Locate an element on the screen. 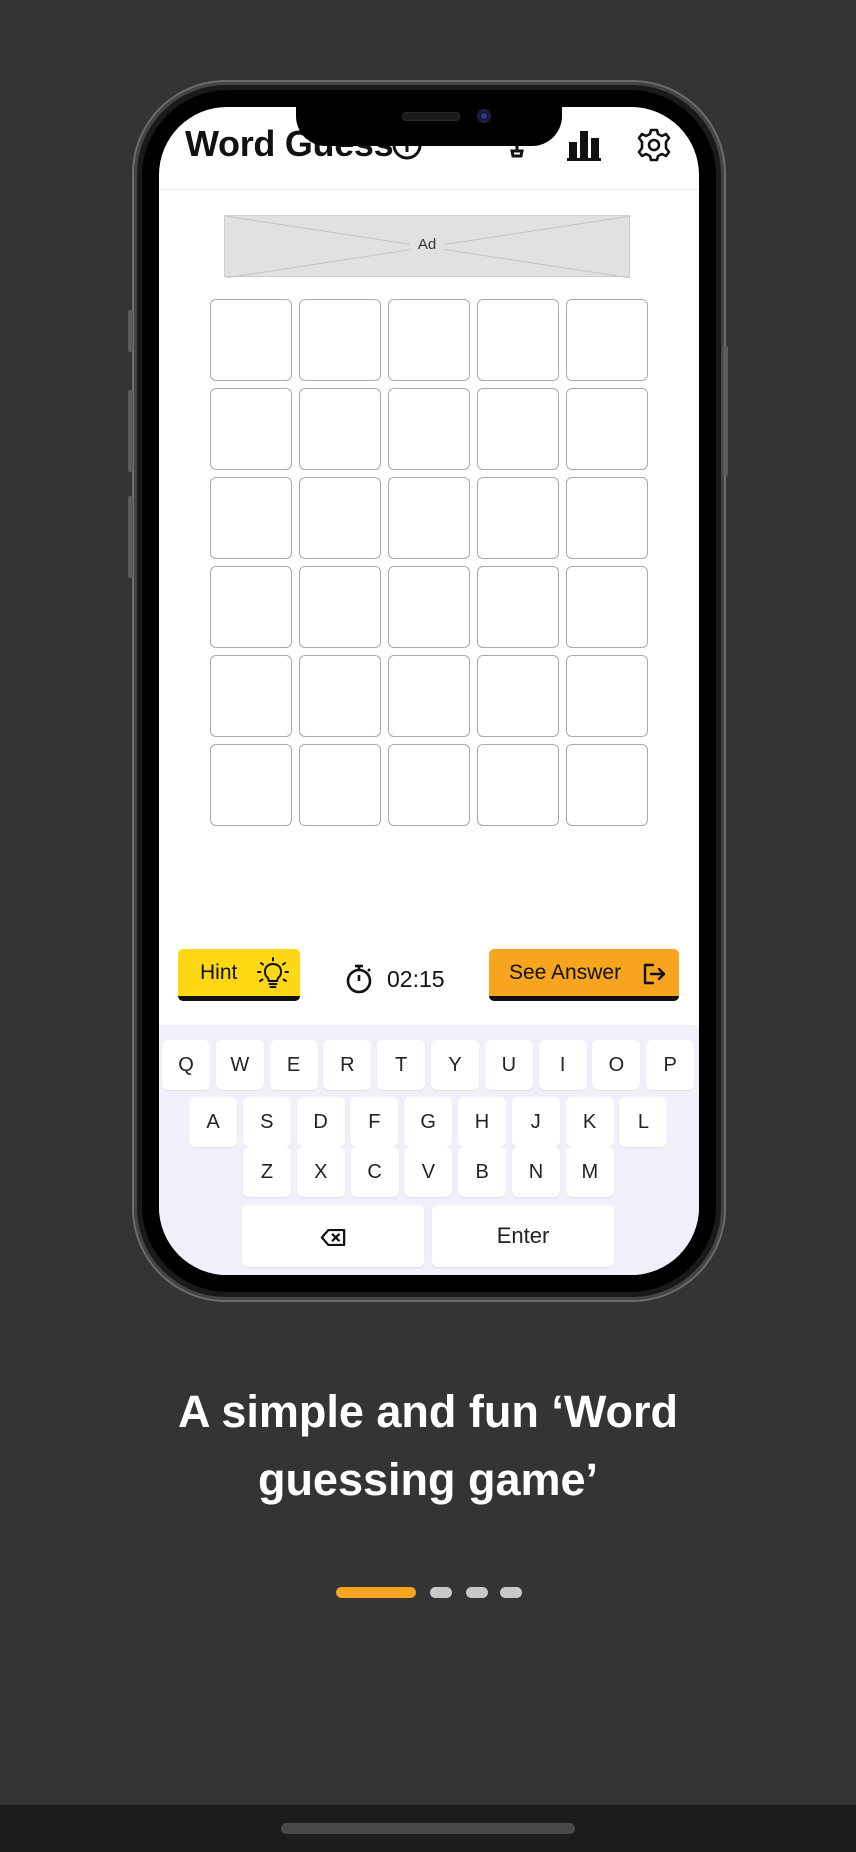 The image size is (856, 1852). on-screen-keyboard: Enter QWERTYUIOP ASDFGHJKL ZXCVBNM is located at coordinates (429, 1150).